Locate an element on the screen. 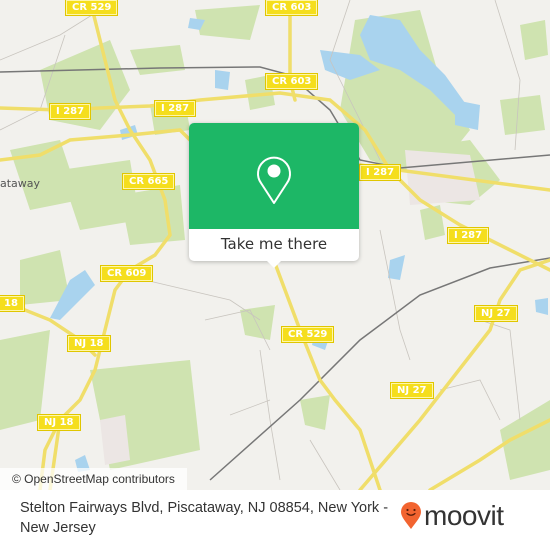 Image resolution: width=550 pixels, height=550 pixels. route-shield: 18 is located at coordinates (12, 303).